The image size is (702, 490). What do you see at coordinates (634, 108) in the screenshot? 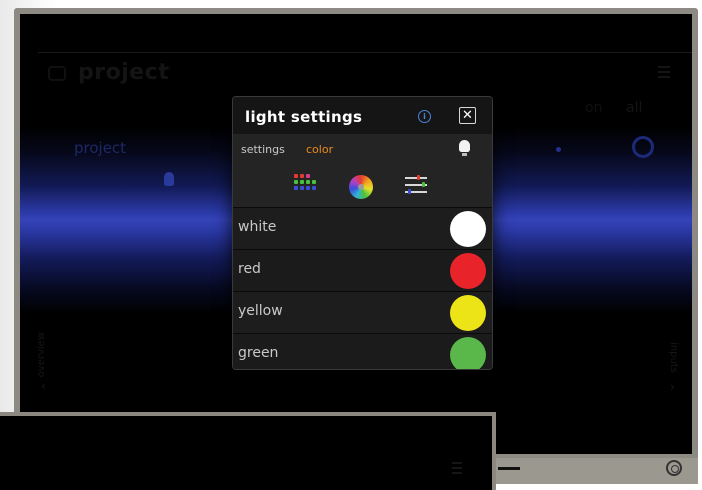
I see `tab-all: all` at bounding box center [634, 108].